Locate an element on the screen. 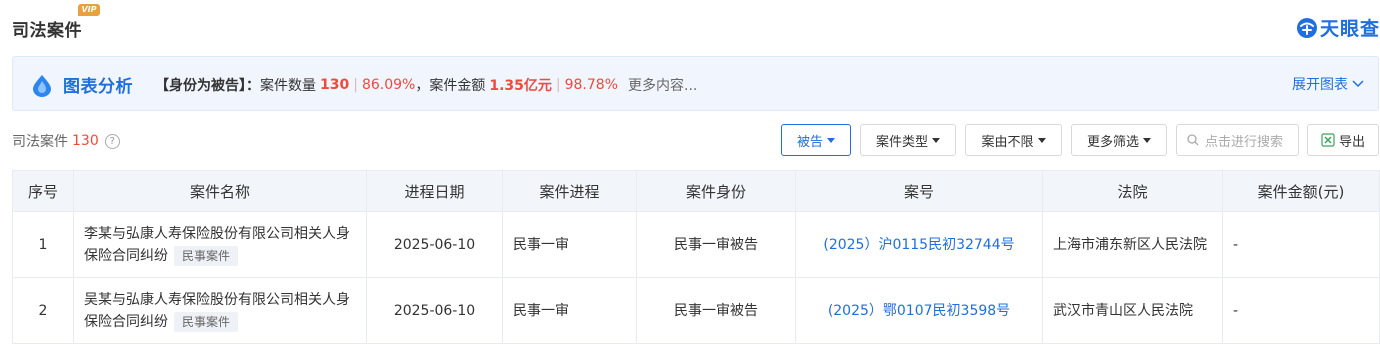 Image resolution: width=1380 pixels, height=355 pixels. filter-case-type-button: 案件类型 is located at coordinates (908, 140).